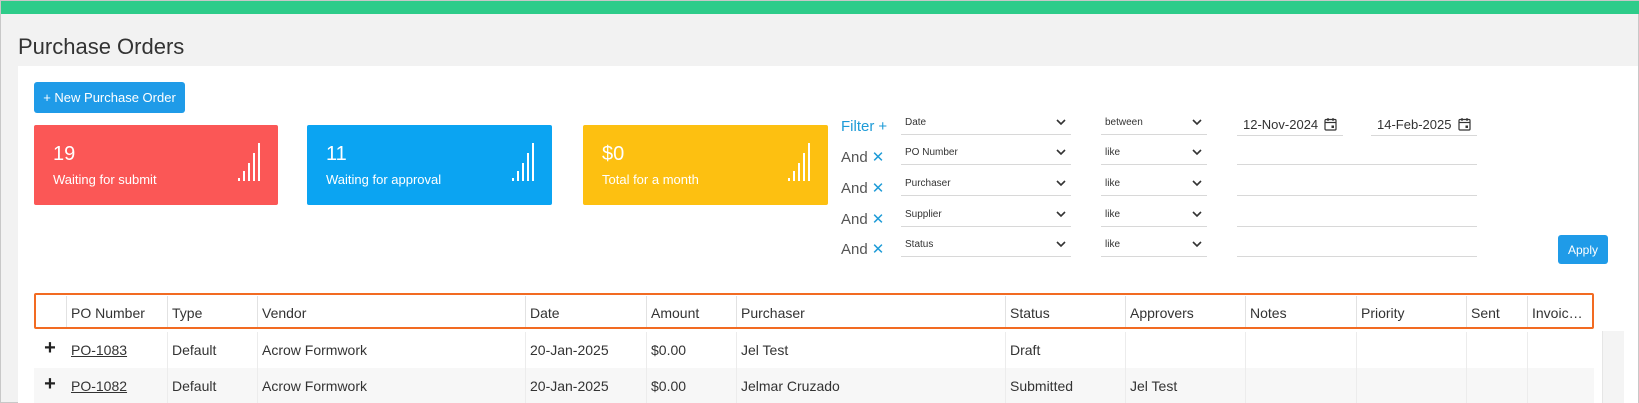 Image resolution: width=1639 pixels, height=403 pixels. What do you see at coordinates (109, 97) in the screenshot?
I see `new-purchase-order-button: + New Purchase Order` at bounding box center [109, 97].